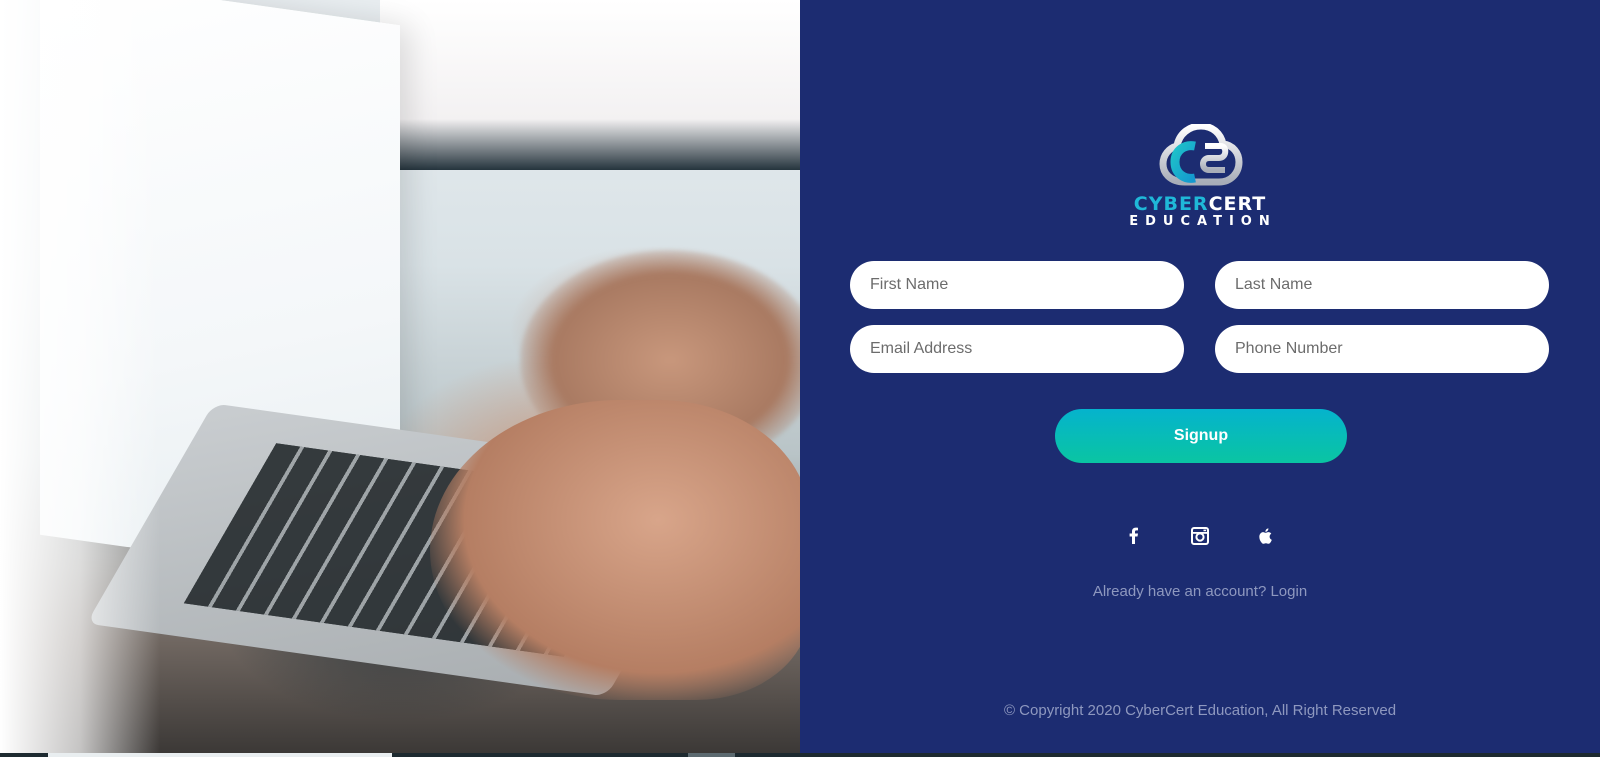 Image resolution: width=1600 pixels, height=757 pixels. I want to click on login-link: Login, so click(1288, 591).